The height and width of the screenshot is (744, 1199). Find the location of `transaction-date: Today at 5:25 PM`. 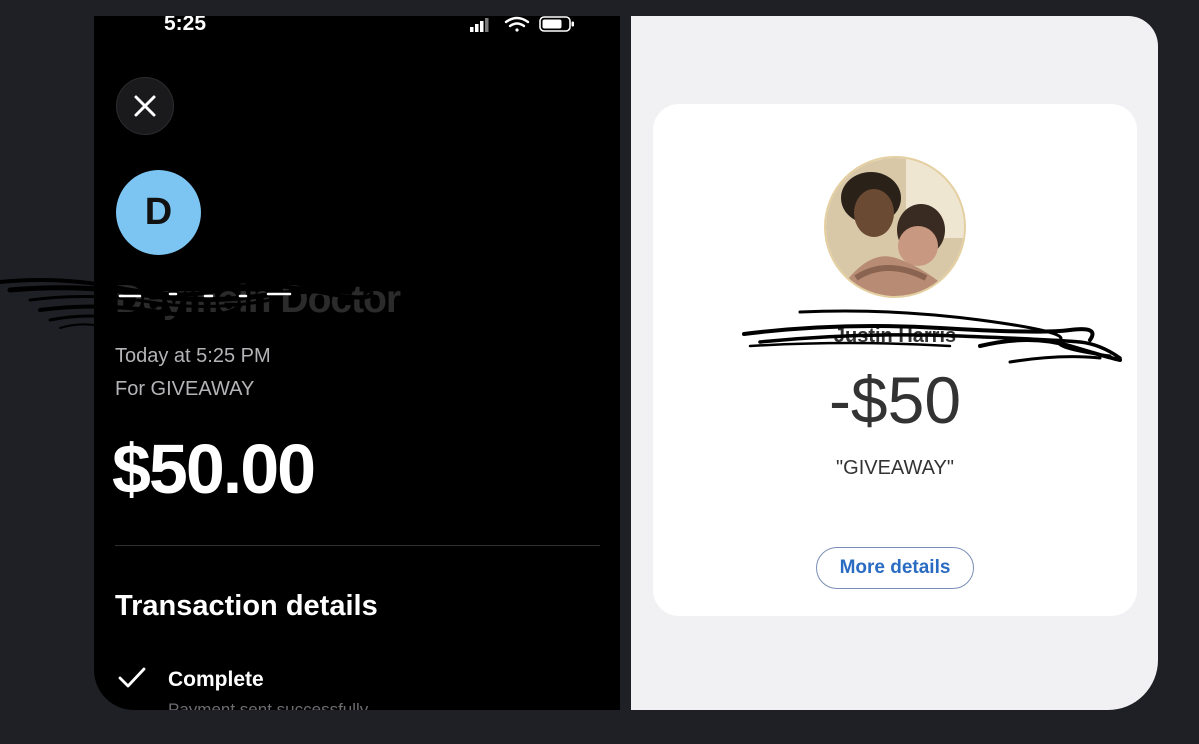

transaction-date: Today at 5:25 PM is located at coordinates (193, 356).